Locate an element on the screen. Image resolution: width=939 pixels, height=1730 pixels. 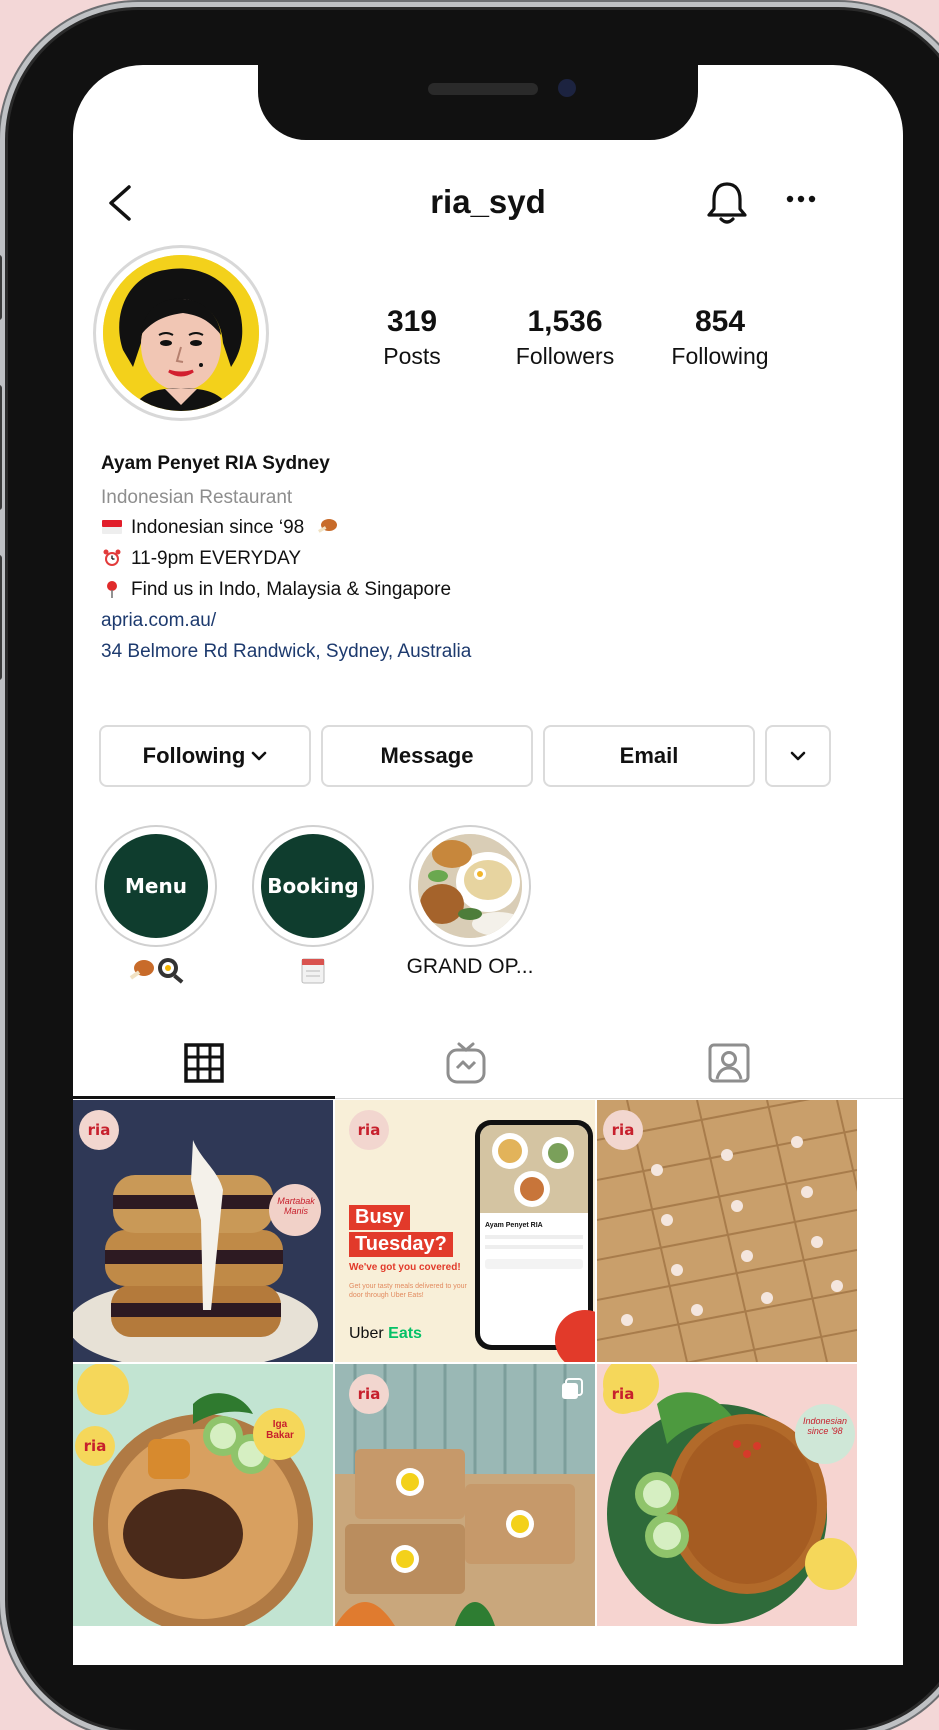
bio-line-2: 11-9pm EVERYDAY is located at coordinates (201, 559).